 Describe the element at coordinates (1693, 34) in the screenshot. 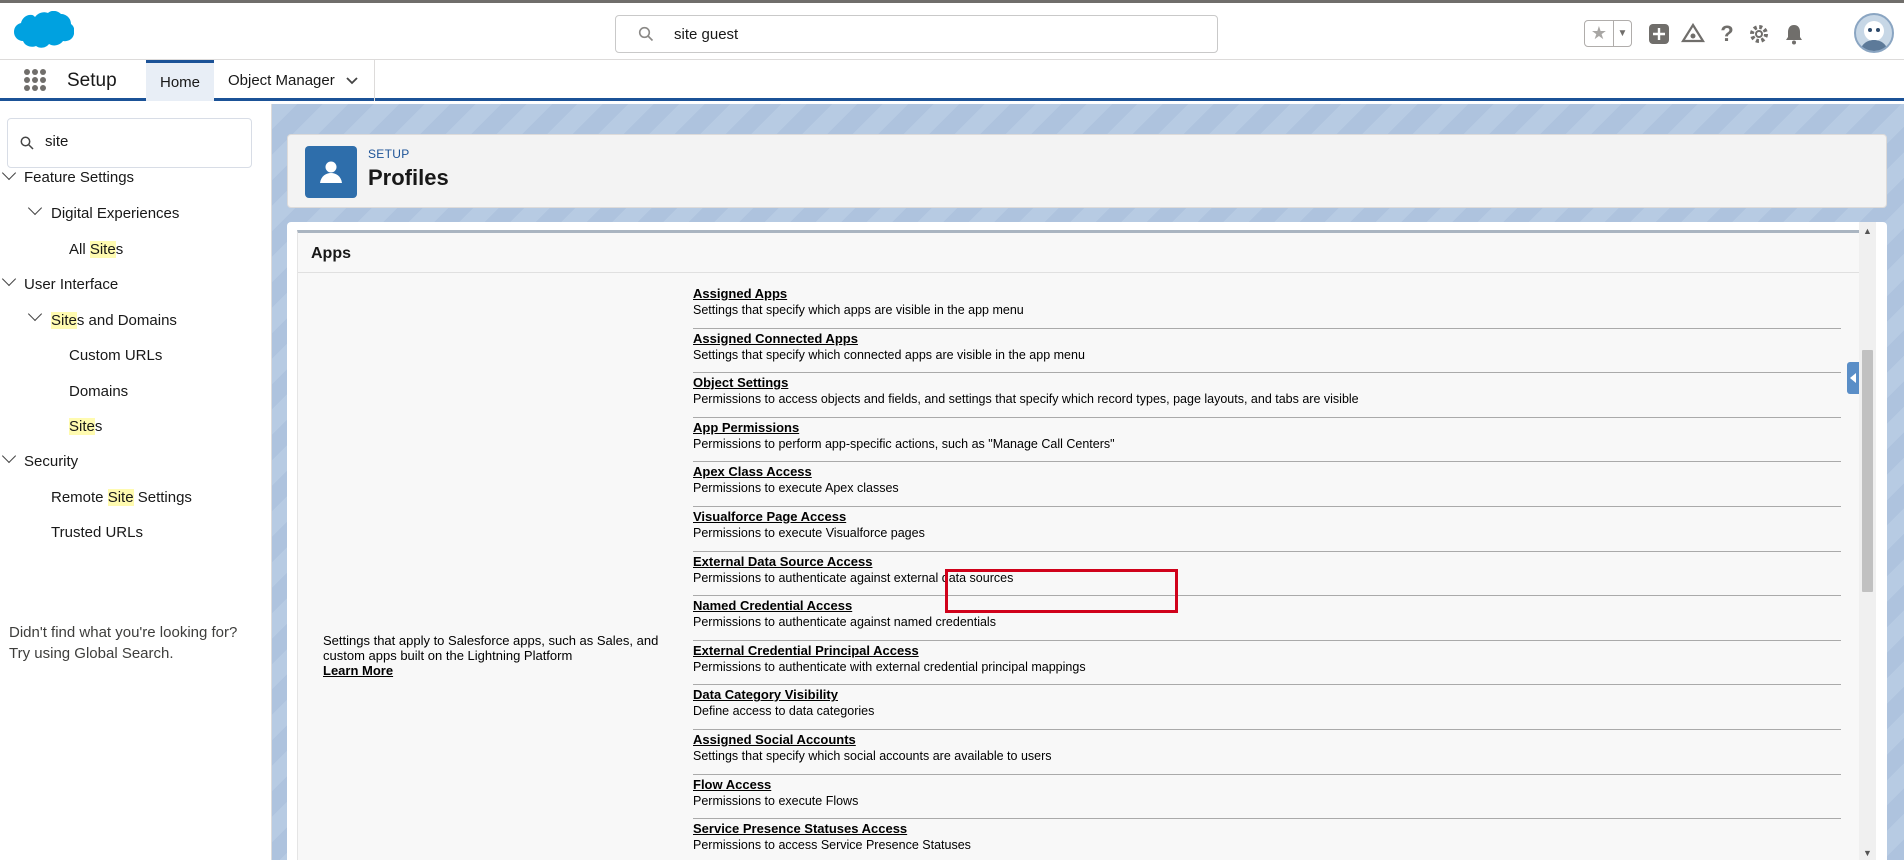

I see `trailhead-icon` at that location.